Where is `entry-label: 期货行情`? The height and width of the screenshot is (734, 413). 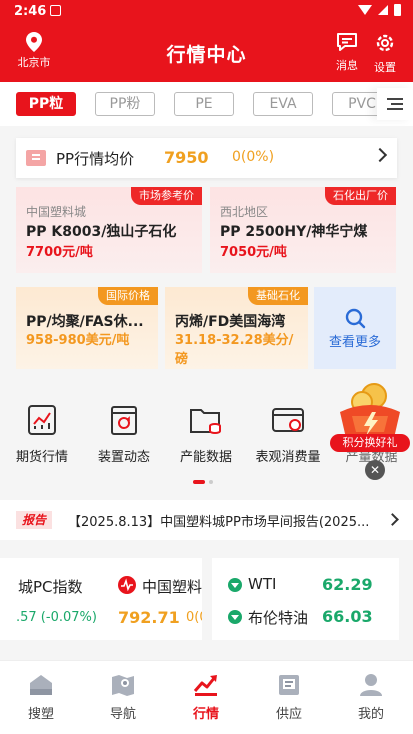 entry-label: 期货行情 is located at coordinates (41, 457).